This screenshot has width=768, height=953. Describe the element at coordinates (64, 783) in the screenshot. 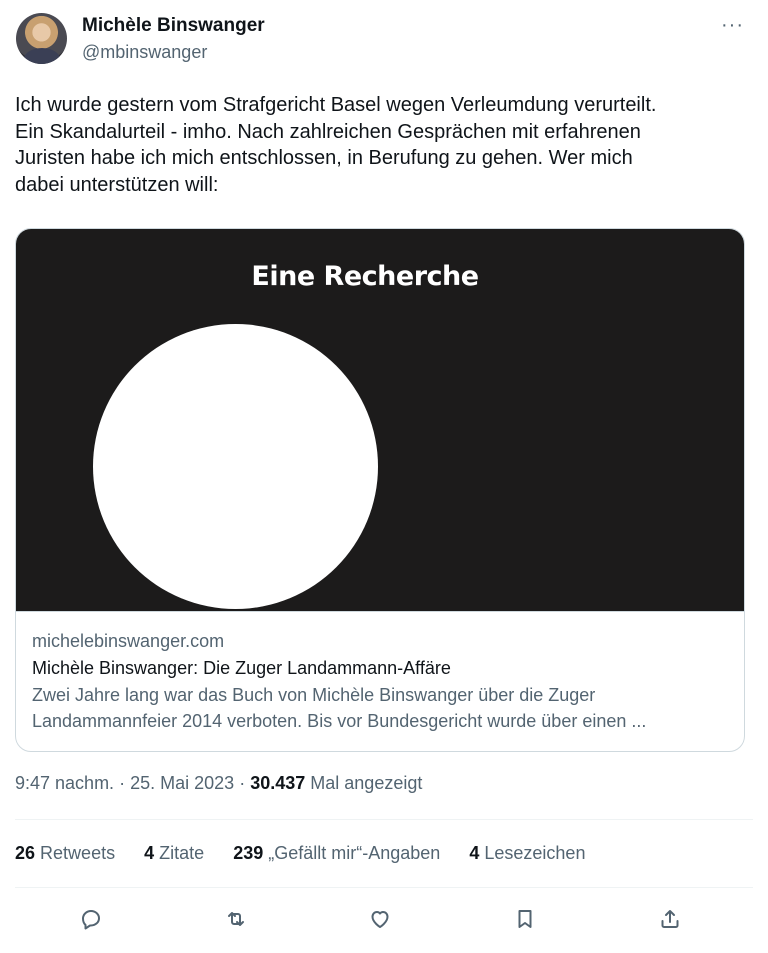

I see `tweet-time: 9:47 nachm.` at that location.